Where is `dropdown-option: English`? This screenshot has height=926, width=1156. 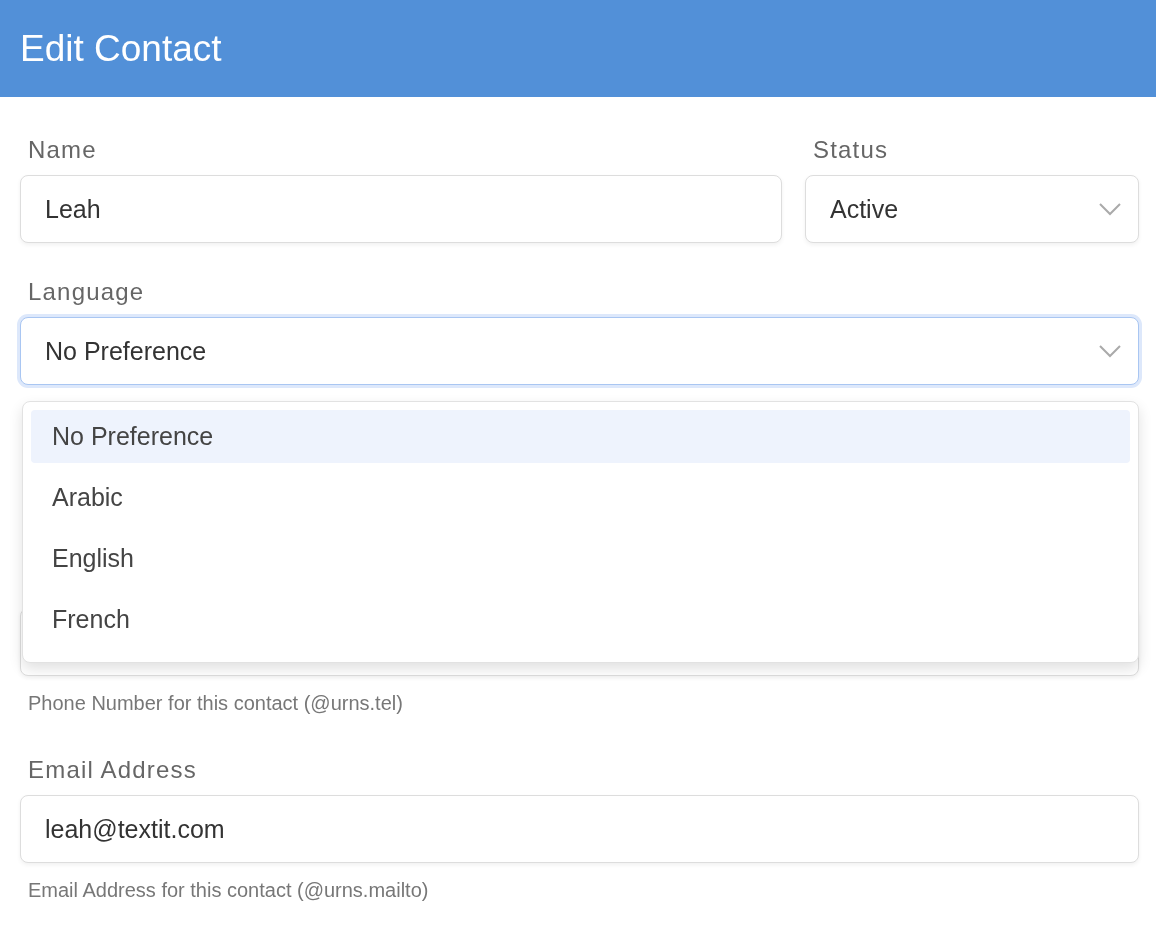
dropdown-option: English is located at coordinates (580, 558).